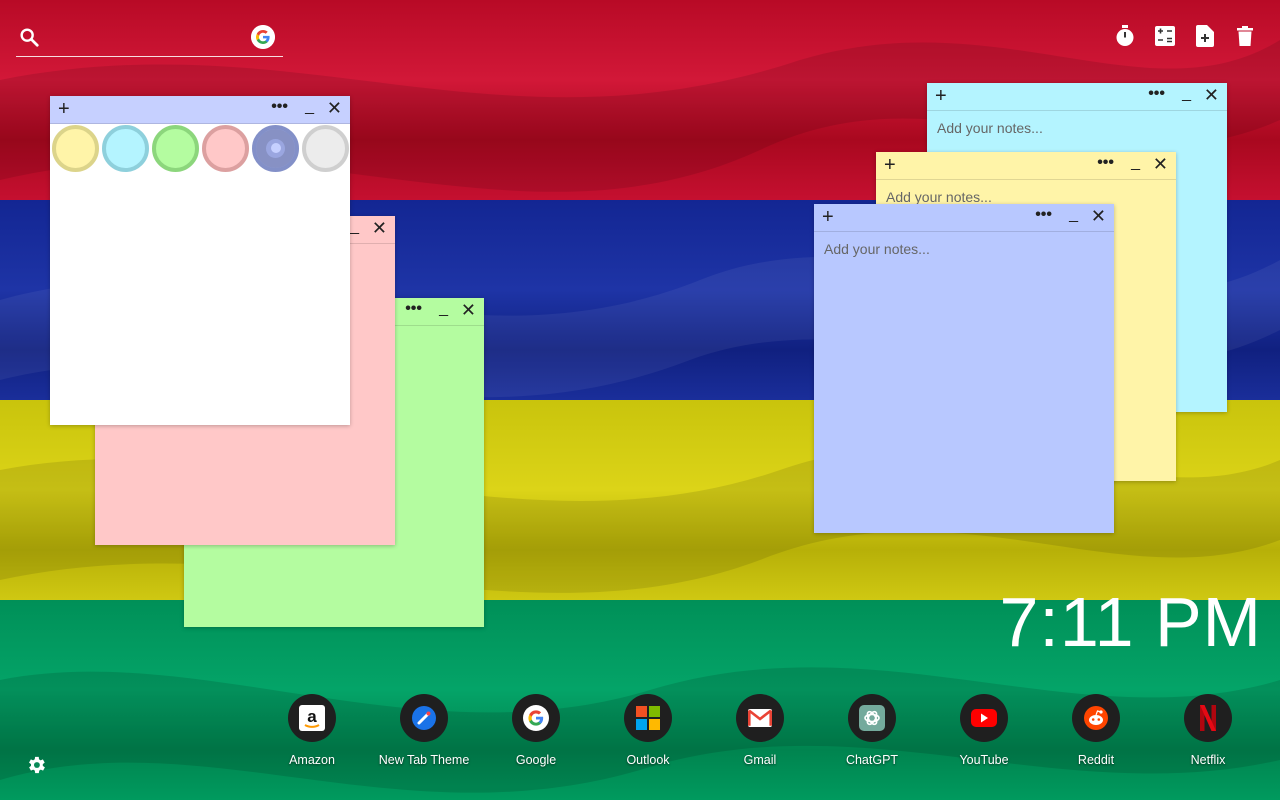  I want to click on toolbar, so click(1185, 36).